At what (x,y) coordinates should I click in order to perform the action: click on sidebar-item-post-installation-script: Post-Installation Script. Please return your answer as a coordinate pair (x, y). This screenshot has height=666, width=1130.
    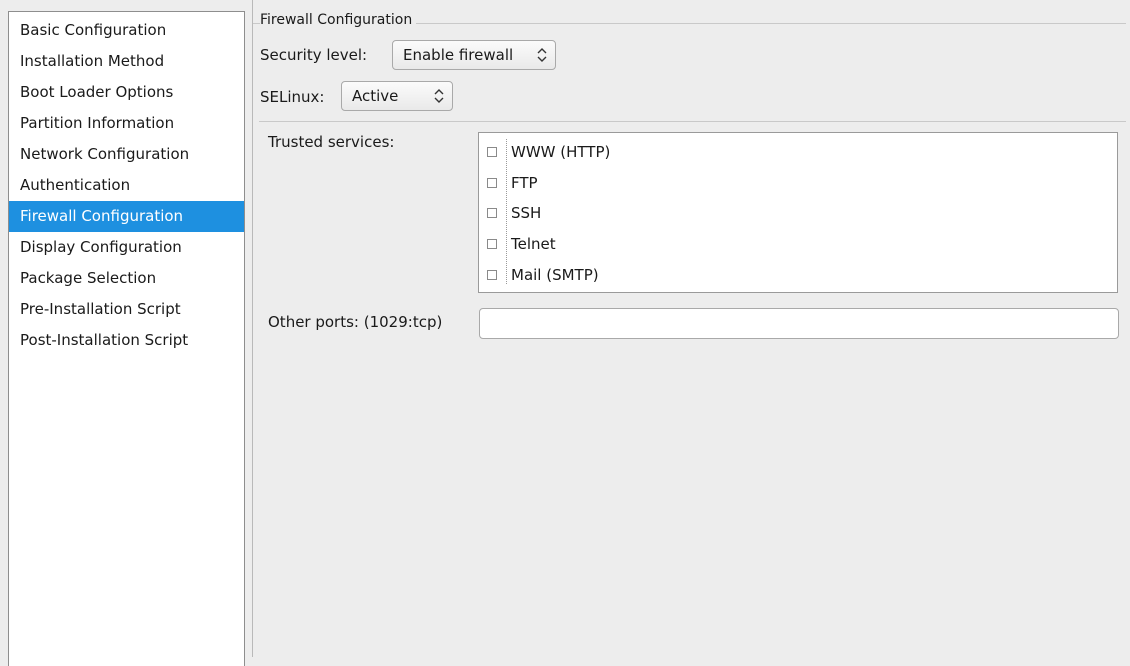
    Looking at the image, I should click on (126, 340).